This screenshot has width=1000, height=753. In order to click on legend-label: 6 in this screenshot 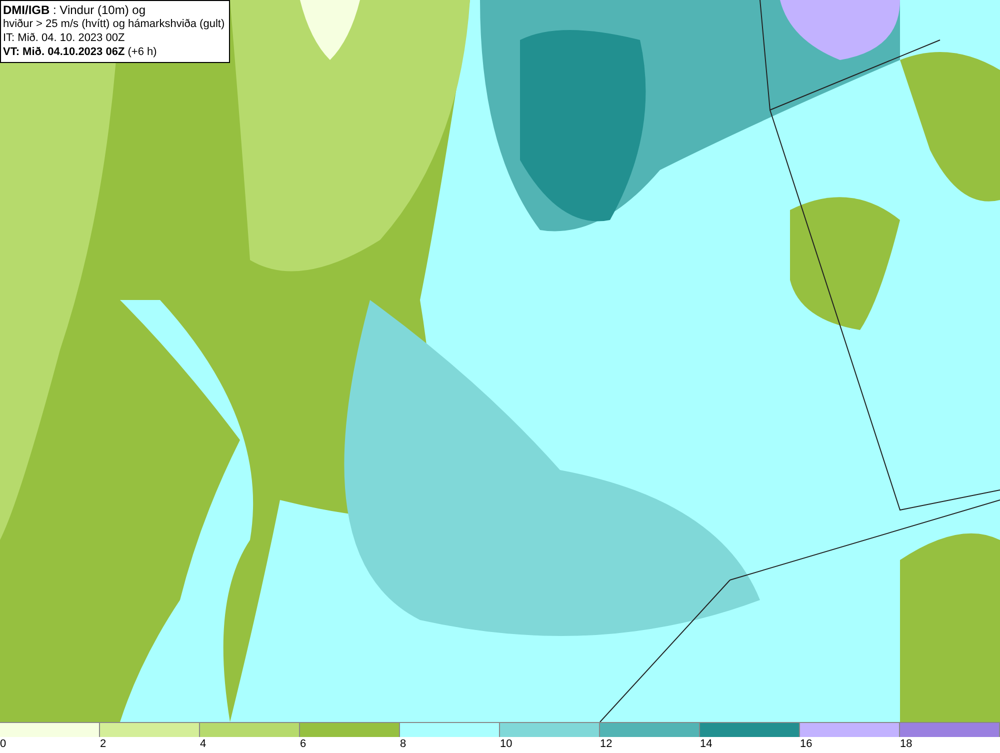, I will do `click(303, 743)`.